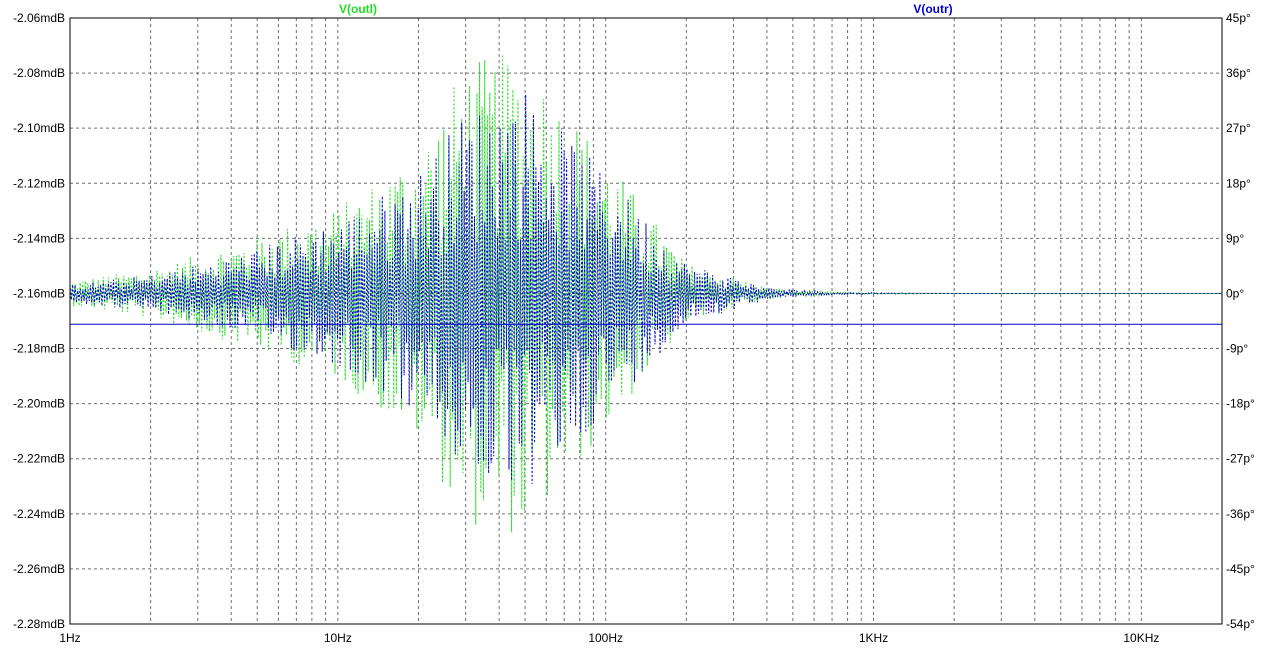  What do you see at coordinates (69, 638) in the screenshot?
I see `x-tick-label: 1Hz` at bounding box center [69, 638].